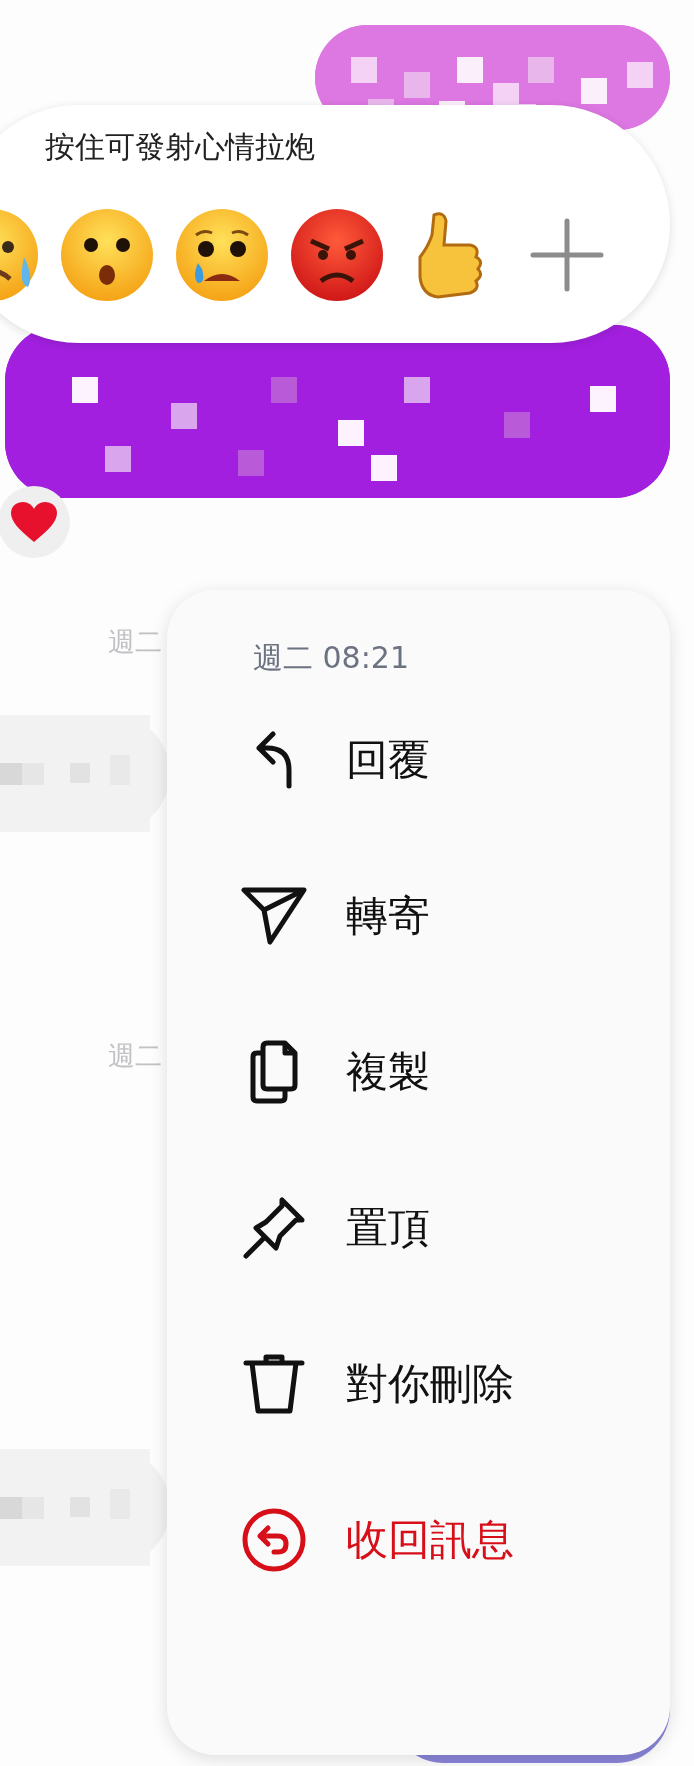  I want to click on menu-item: 轉寄, so click(335, 916).